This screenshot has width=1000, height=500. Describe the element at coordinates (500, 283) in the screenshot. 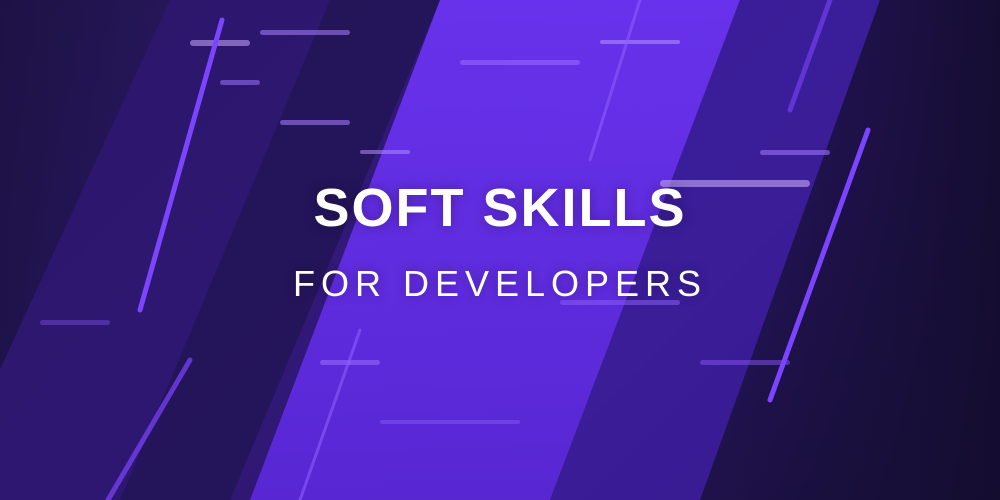

I see `banner-subtitle: FOR DEVELOPERS` at that location.